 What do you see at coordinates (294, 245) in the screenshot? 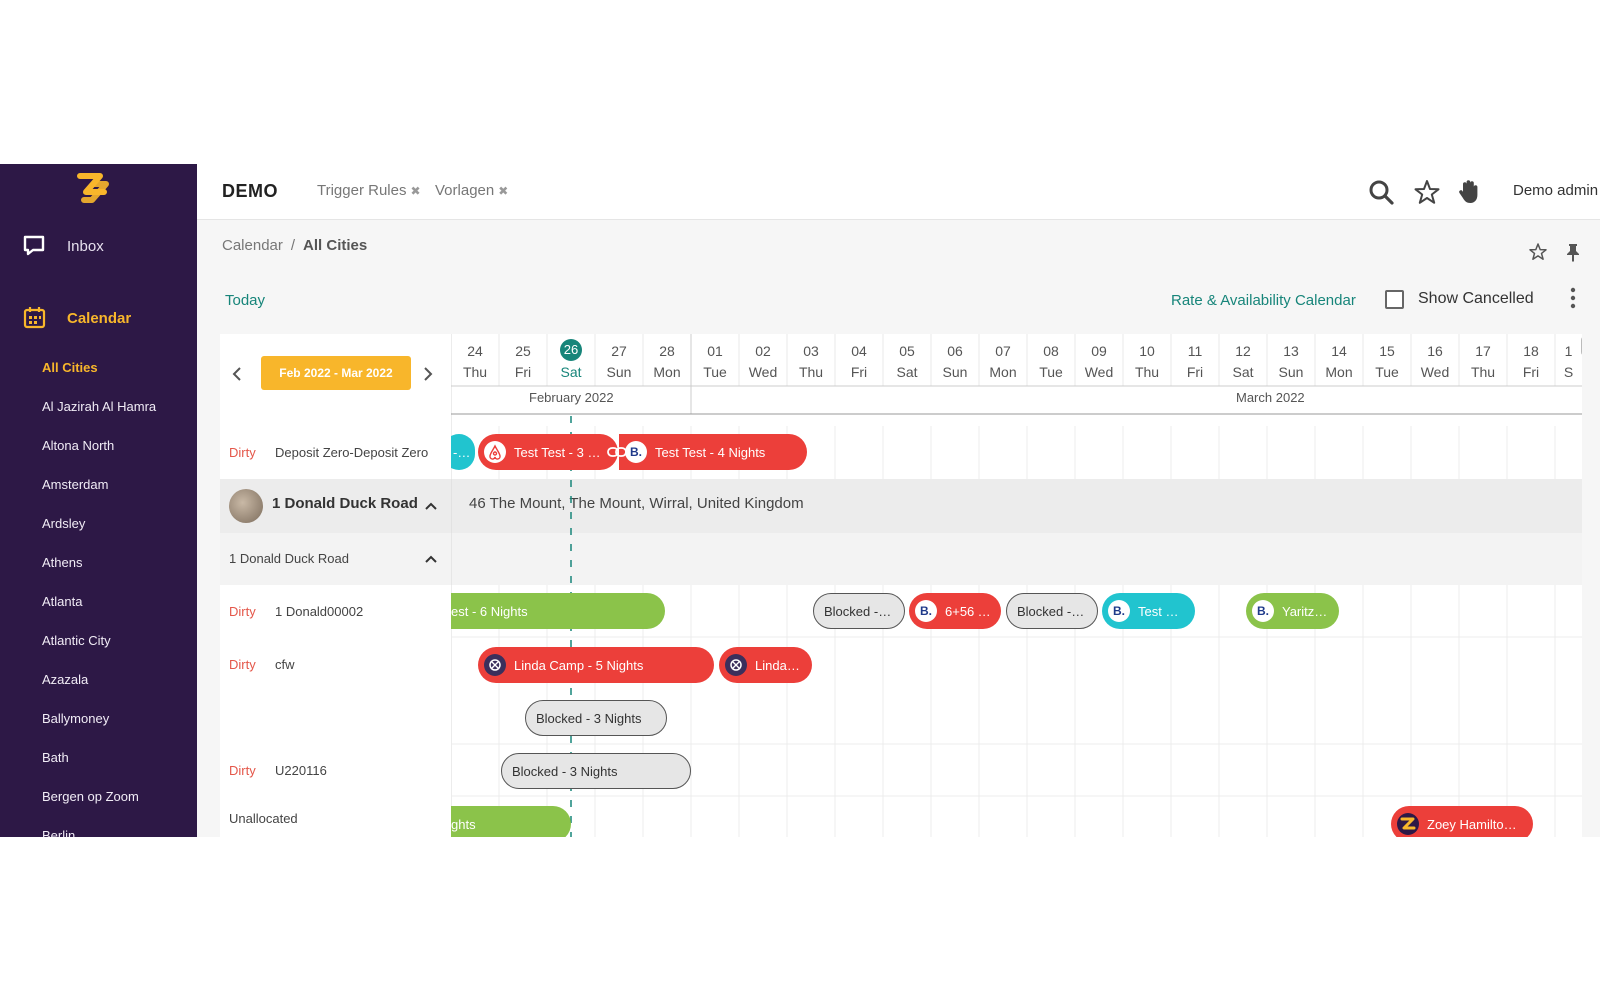
I see `breadcrumb: Calendar / All Cities` at bounding box center [294, 245].